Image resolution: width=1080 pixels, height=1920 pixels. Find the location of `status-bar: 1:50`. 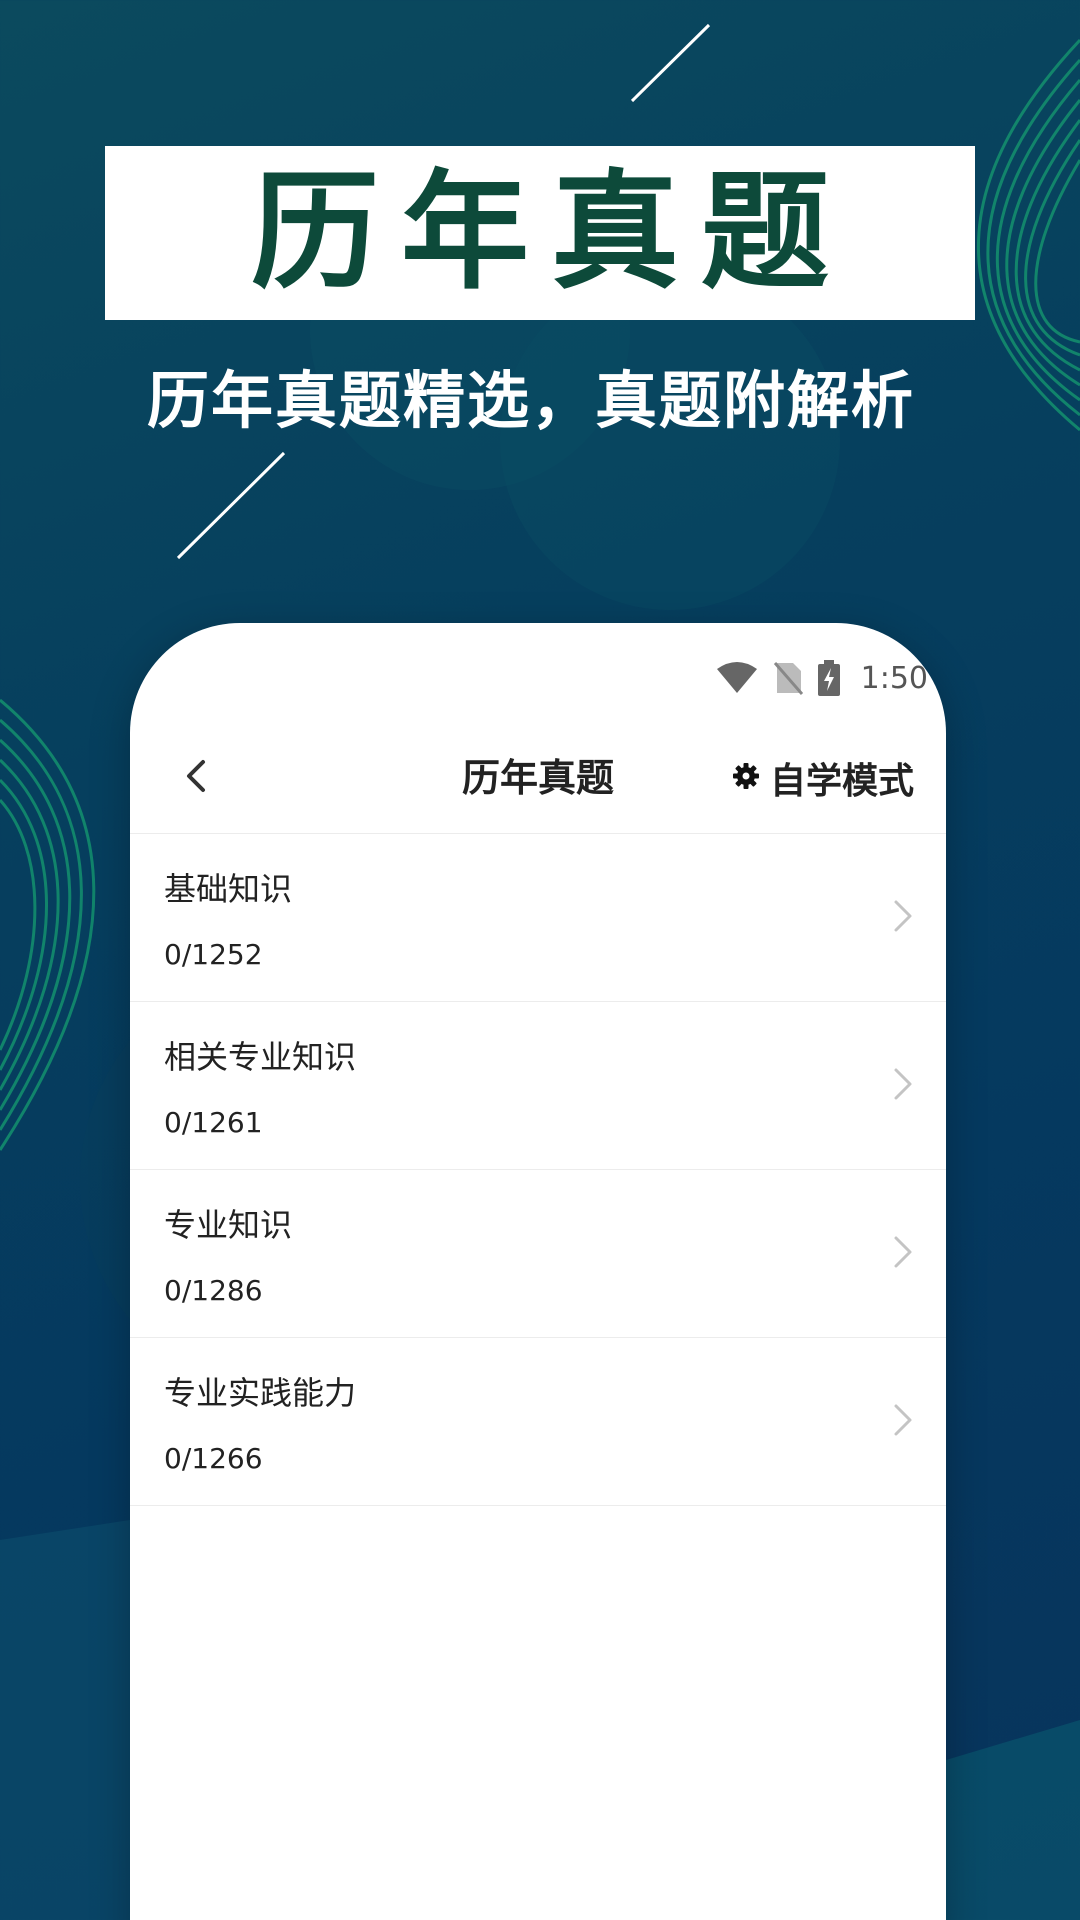

status-bar: 1:50 is located at coordinates (821, 678).